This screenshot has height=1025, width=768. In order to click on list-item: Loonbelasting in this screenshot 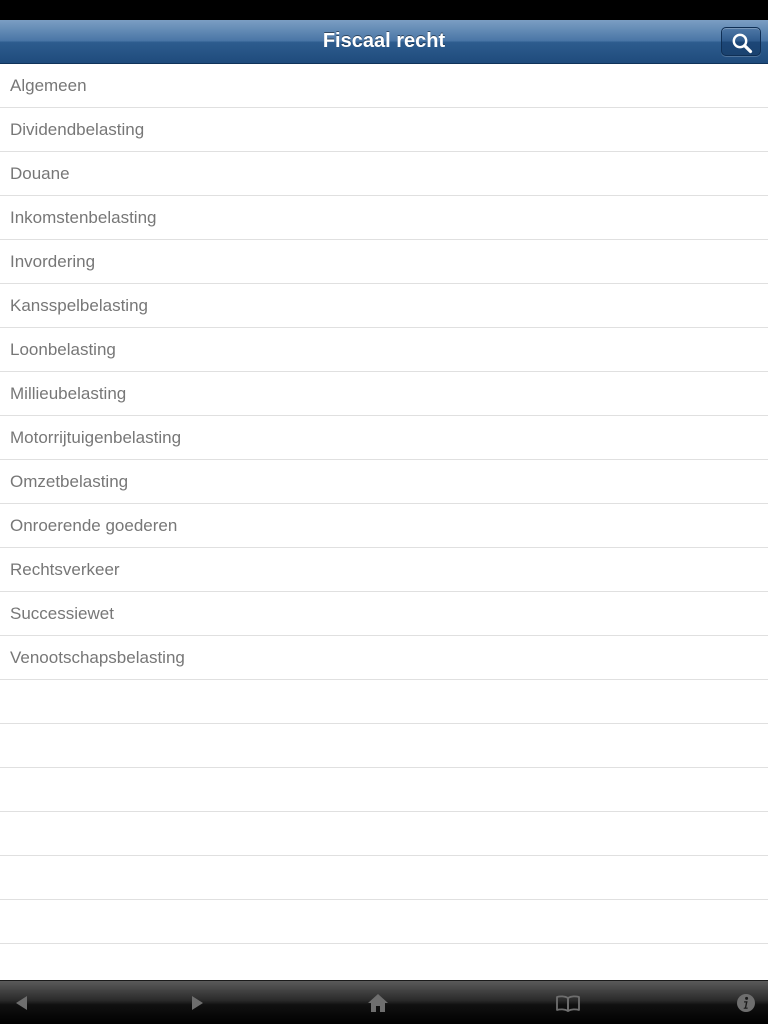, I will do `click(384, 350)`.